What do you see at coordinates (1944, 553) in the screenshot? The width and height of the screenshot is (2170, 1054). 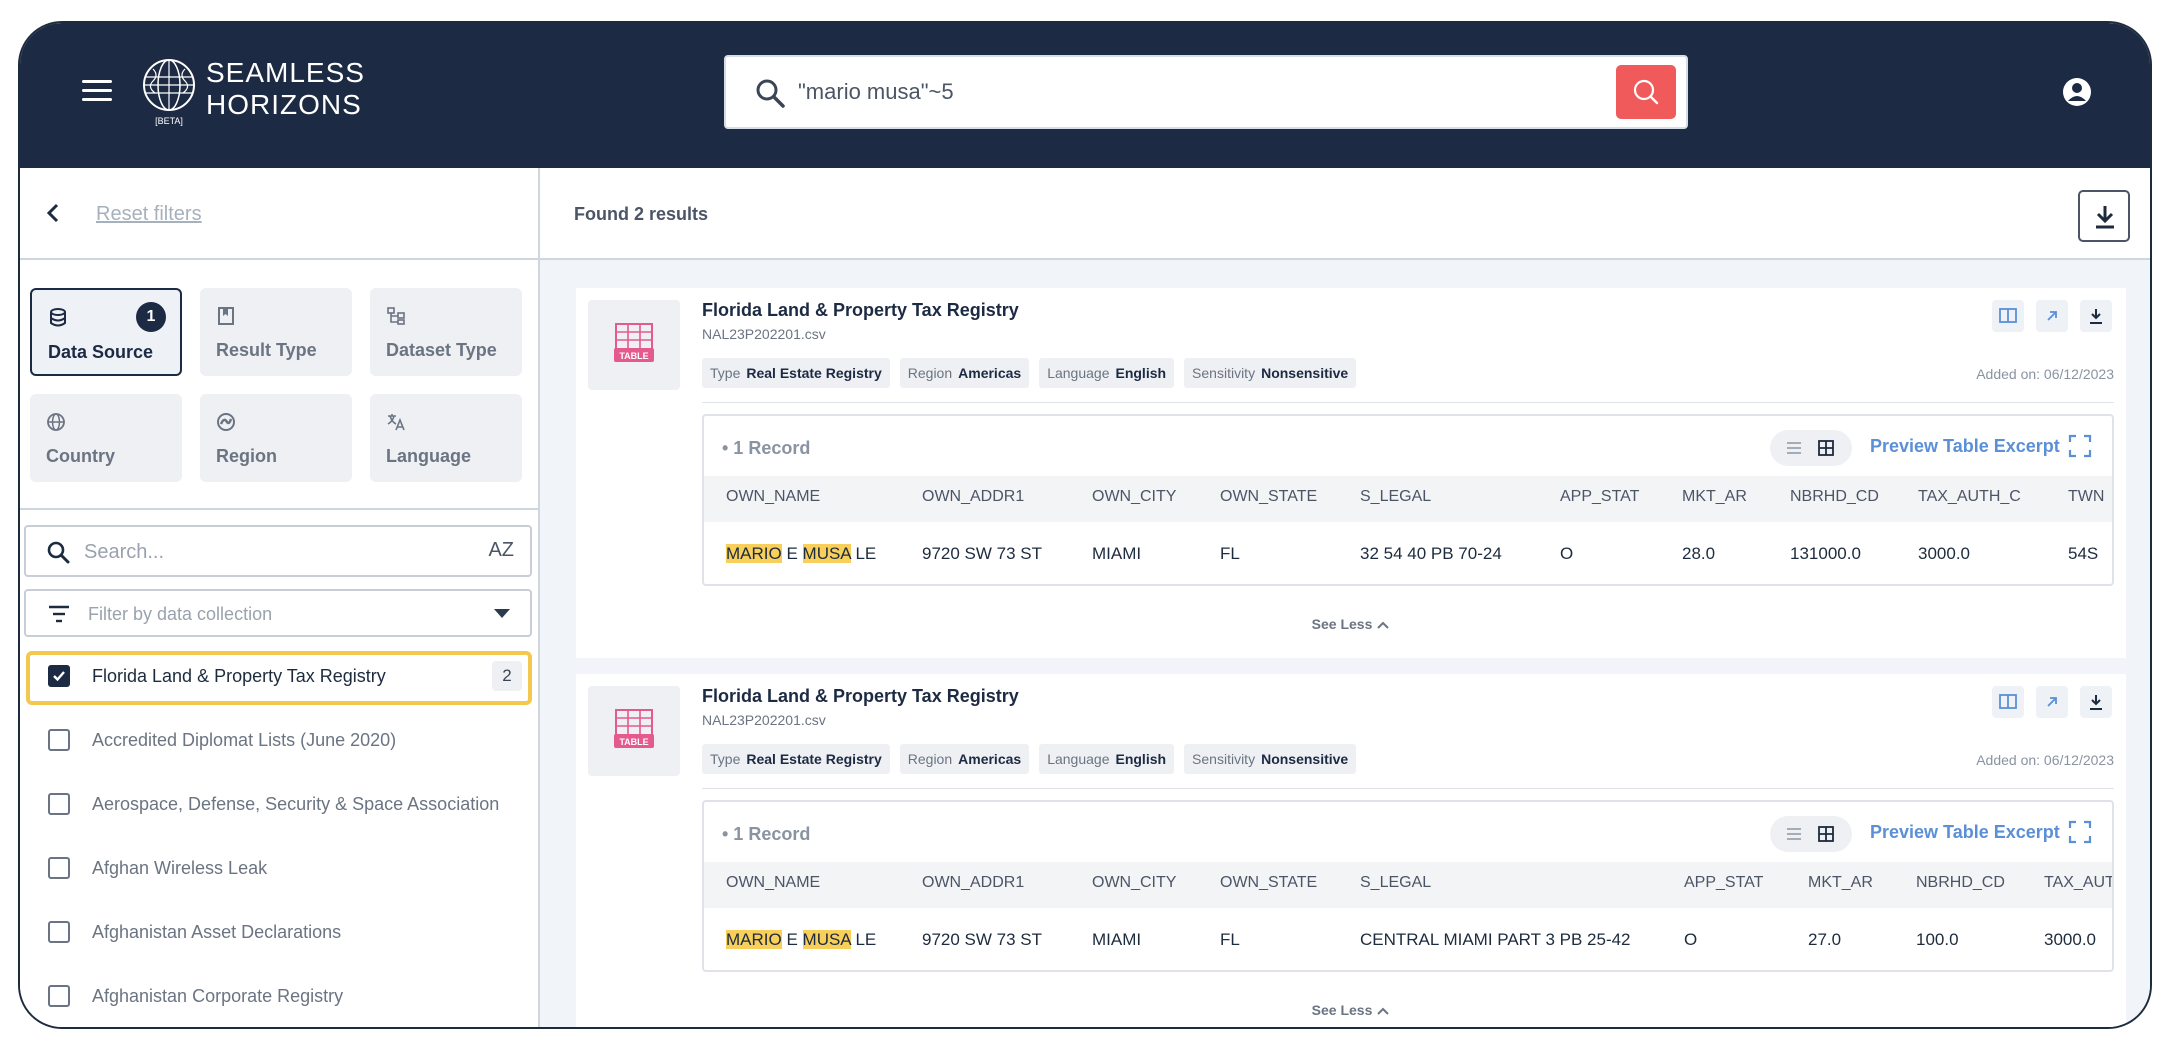 I see `cell-tax-auth: 3000.0` at bounding box center [1944, 553].